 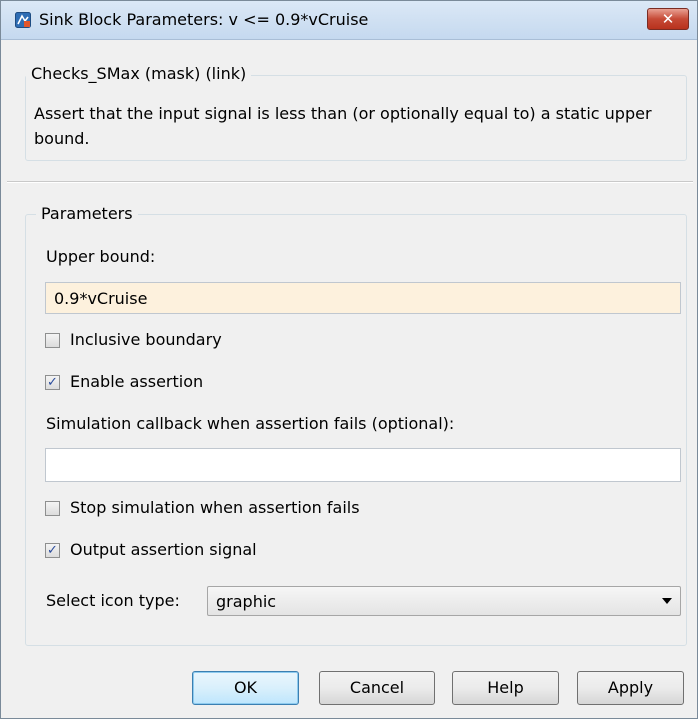 I want to click on inclusive-boundary-checkbox, so click(x=52, y=340).